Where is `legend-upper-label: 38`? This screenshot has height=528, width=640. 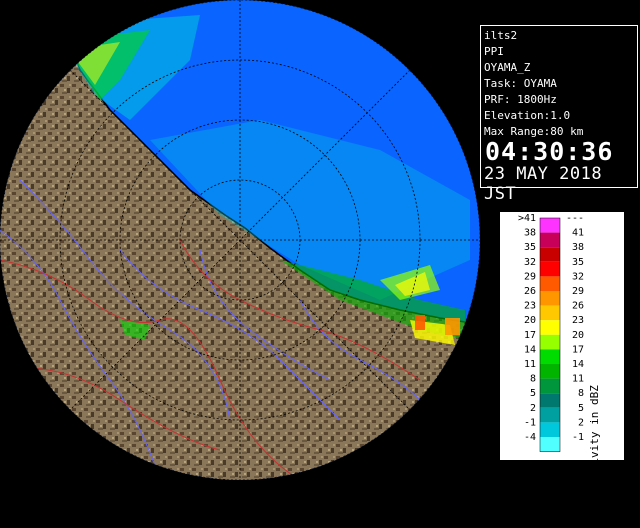
legend-upper-label: 38 is located at coordinates (578, 247).